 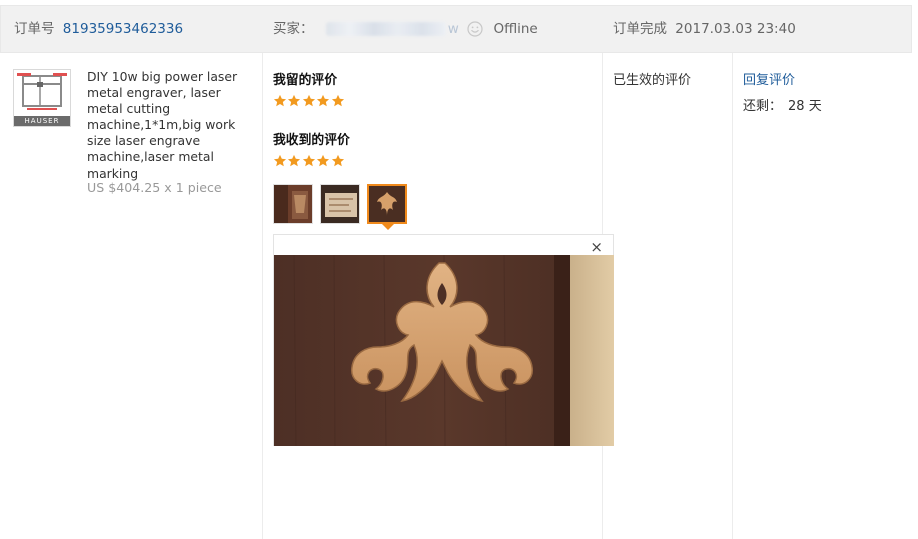 What do you see at coordinates (42, 121) in the screenshot?
I see `product-brand: HAUSER` at bounding box center [42, 121].